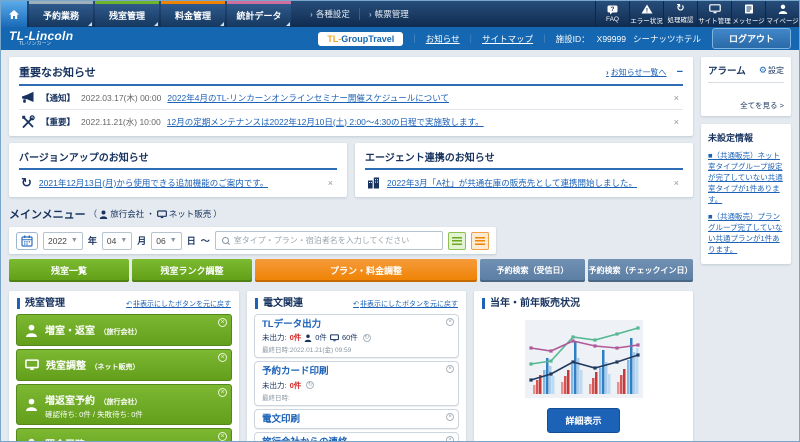  What do you see at coordinates (746, 234) in the screenshot?
I see `unset-plan-group-link: ■（共通販売）プラングループ完了していない共通プランが1件あります。` at bounding box center [746, 234].